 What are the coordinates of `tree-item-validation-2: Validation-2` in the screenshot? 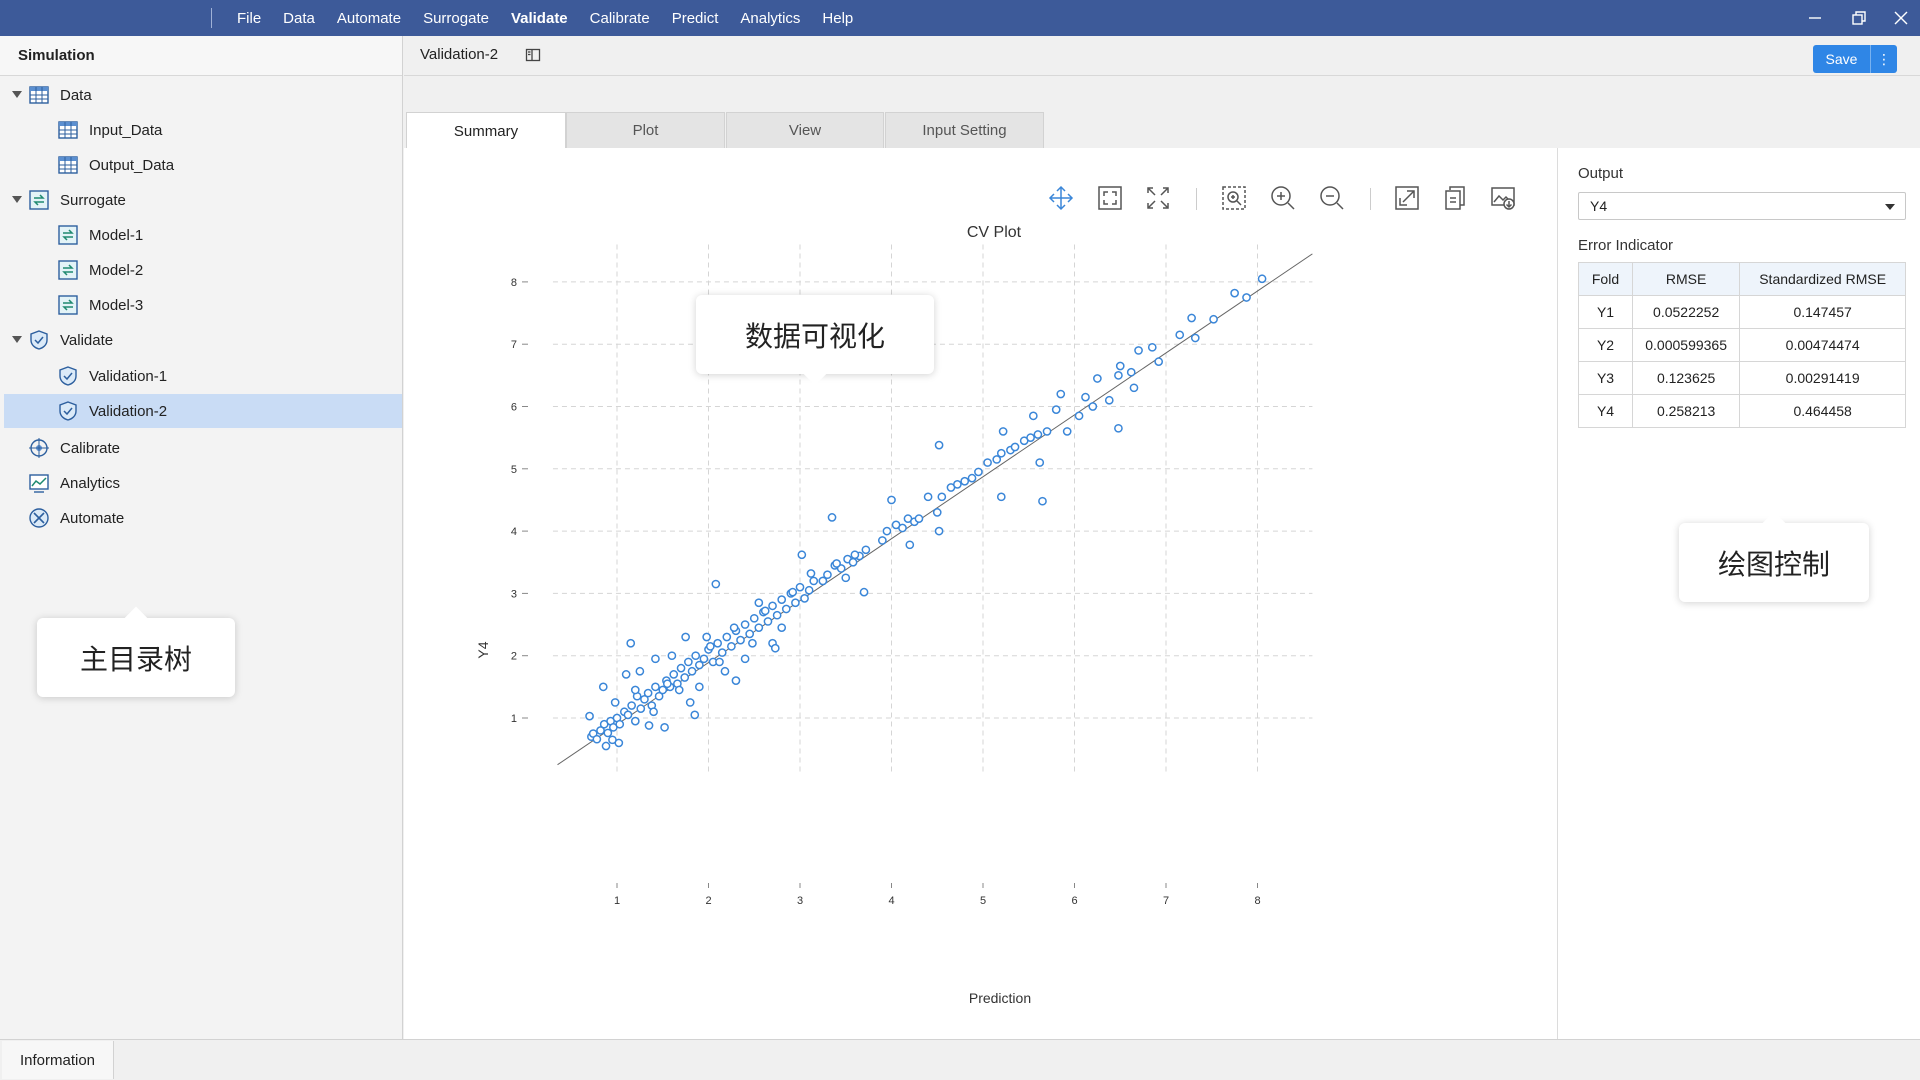 It's located at (203, 411).